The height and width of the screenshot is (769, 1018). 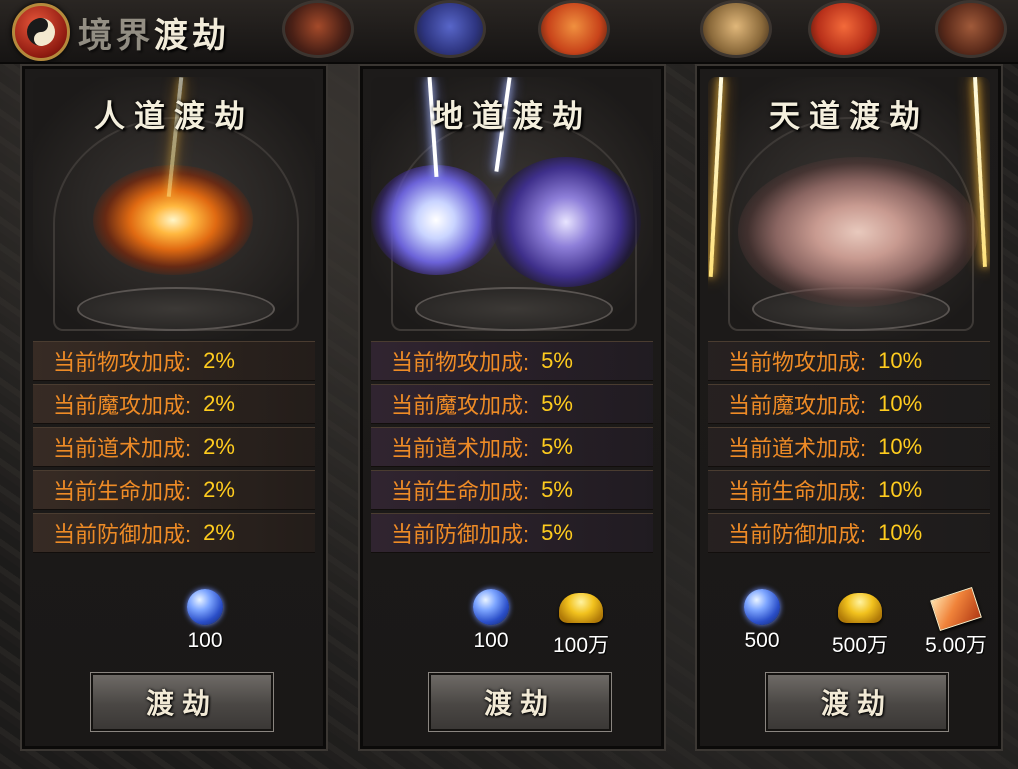 I want to click on dark-item-icon, so click(x=318, y=29).